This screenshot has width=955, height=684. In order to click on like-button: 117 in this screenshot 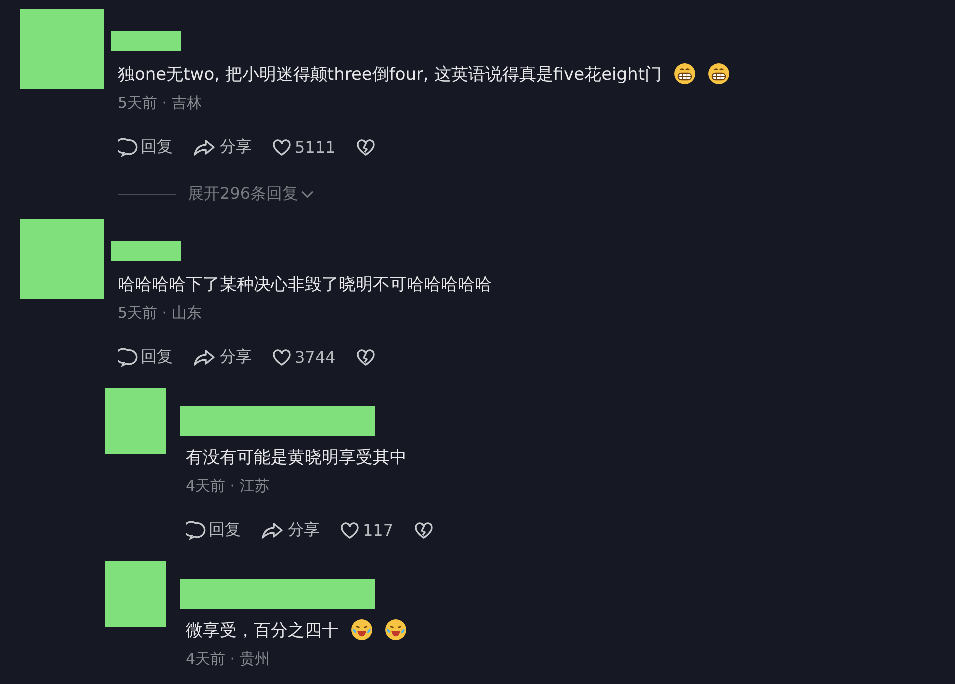, I will do `click(367, 530)`.